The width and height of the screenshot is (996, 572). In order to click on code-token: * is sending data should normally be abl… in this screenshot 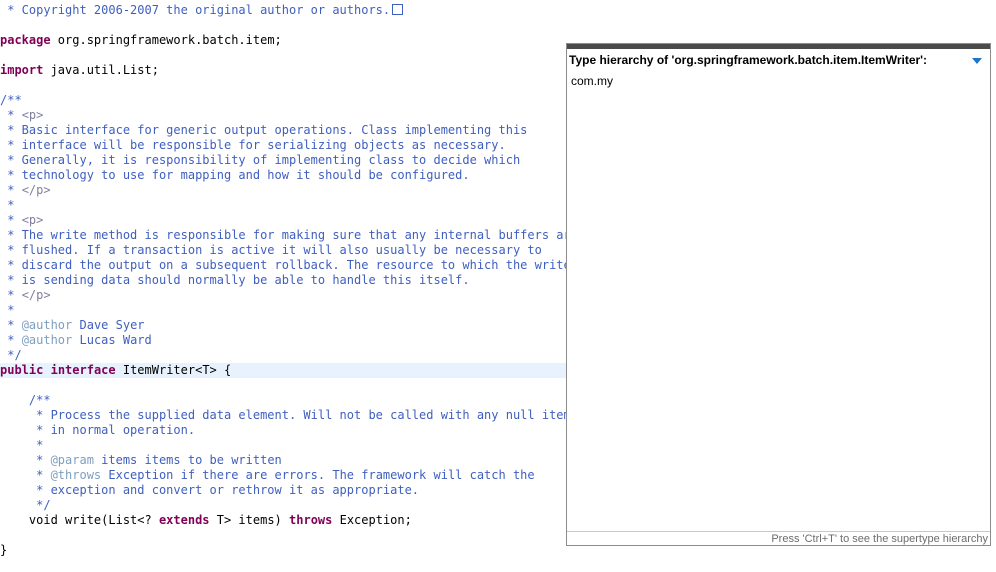, I will do `click(235, 280)`.